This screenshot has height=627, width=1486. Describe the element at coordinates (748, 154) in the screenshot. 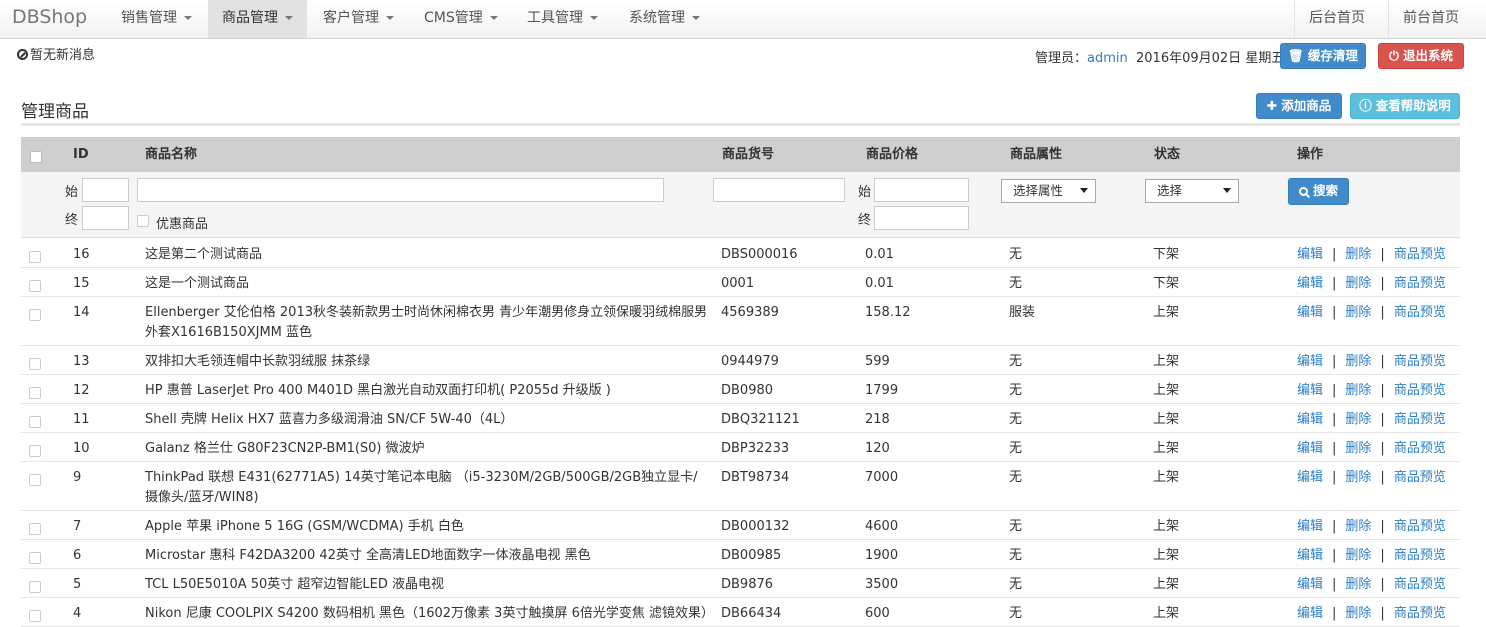

I see `col-sku: 商品货号` at that location.